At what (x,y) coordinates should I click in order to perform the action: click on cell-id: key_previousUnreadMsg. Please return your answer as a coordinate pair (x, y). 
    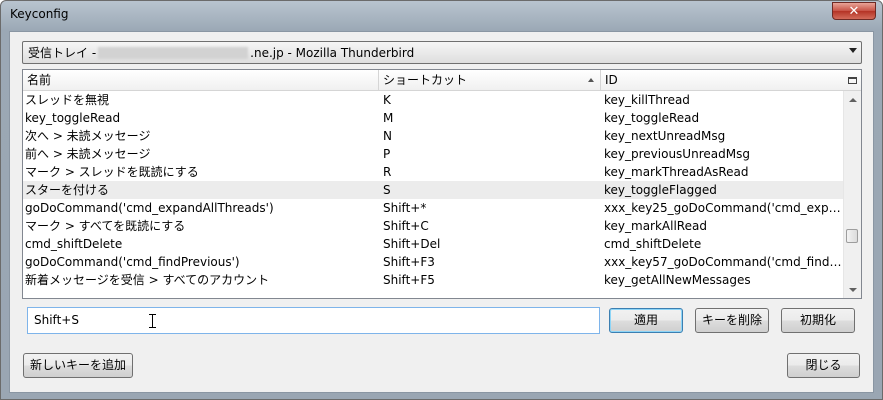
    Looking at the image, I should click on (677, 154).